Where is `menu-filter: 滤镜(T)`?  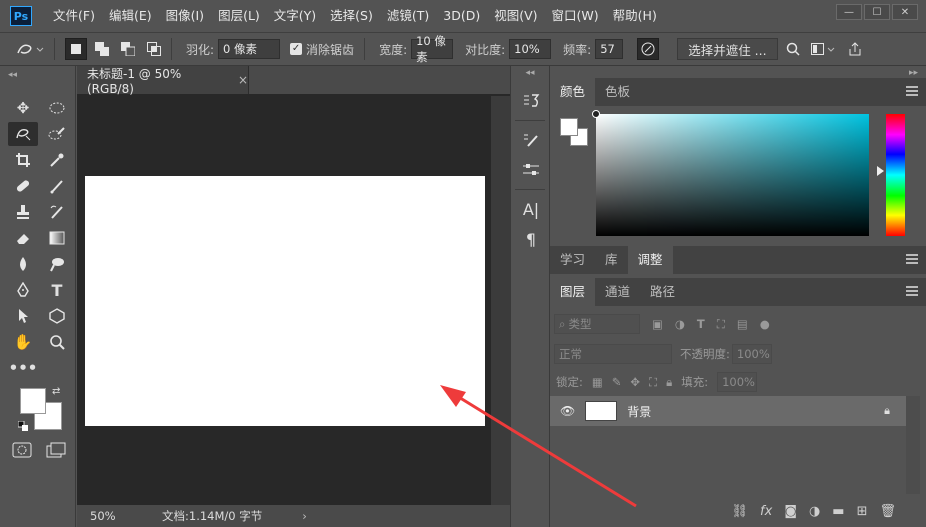
menu-filter: 滤镜(T) is located at coordinates (408, 16).